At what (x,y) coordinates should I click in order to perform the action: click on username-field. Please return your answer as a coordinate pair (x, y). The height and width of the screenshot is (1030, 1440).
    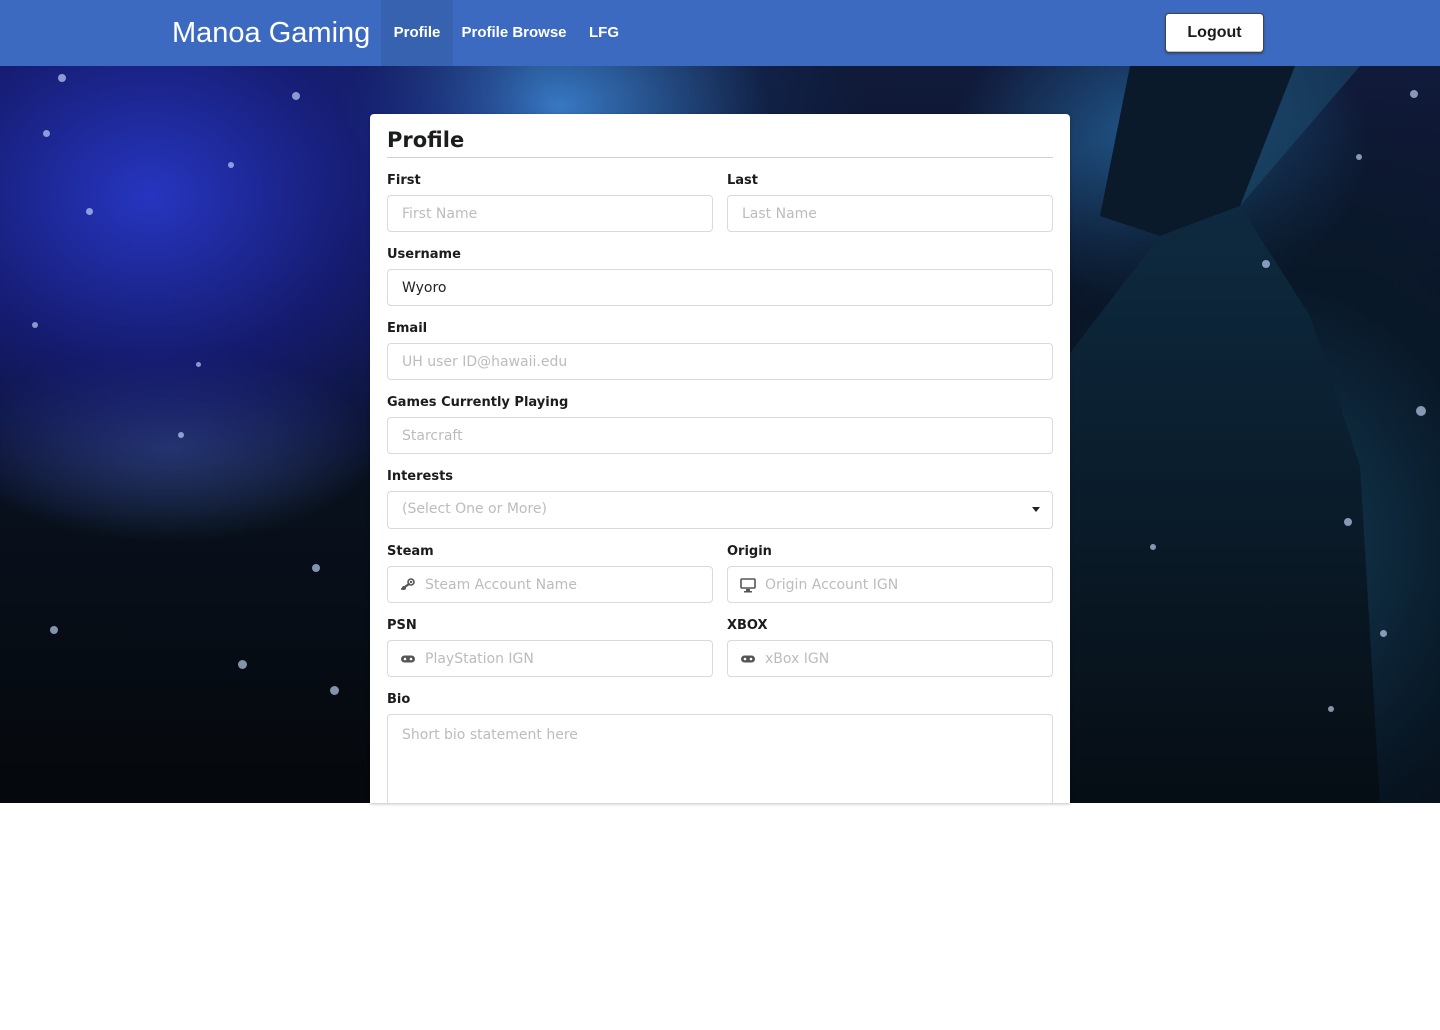
    Looking at the image, I should click on (720, 287).